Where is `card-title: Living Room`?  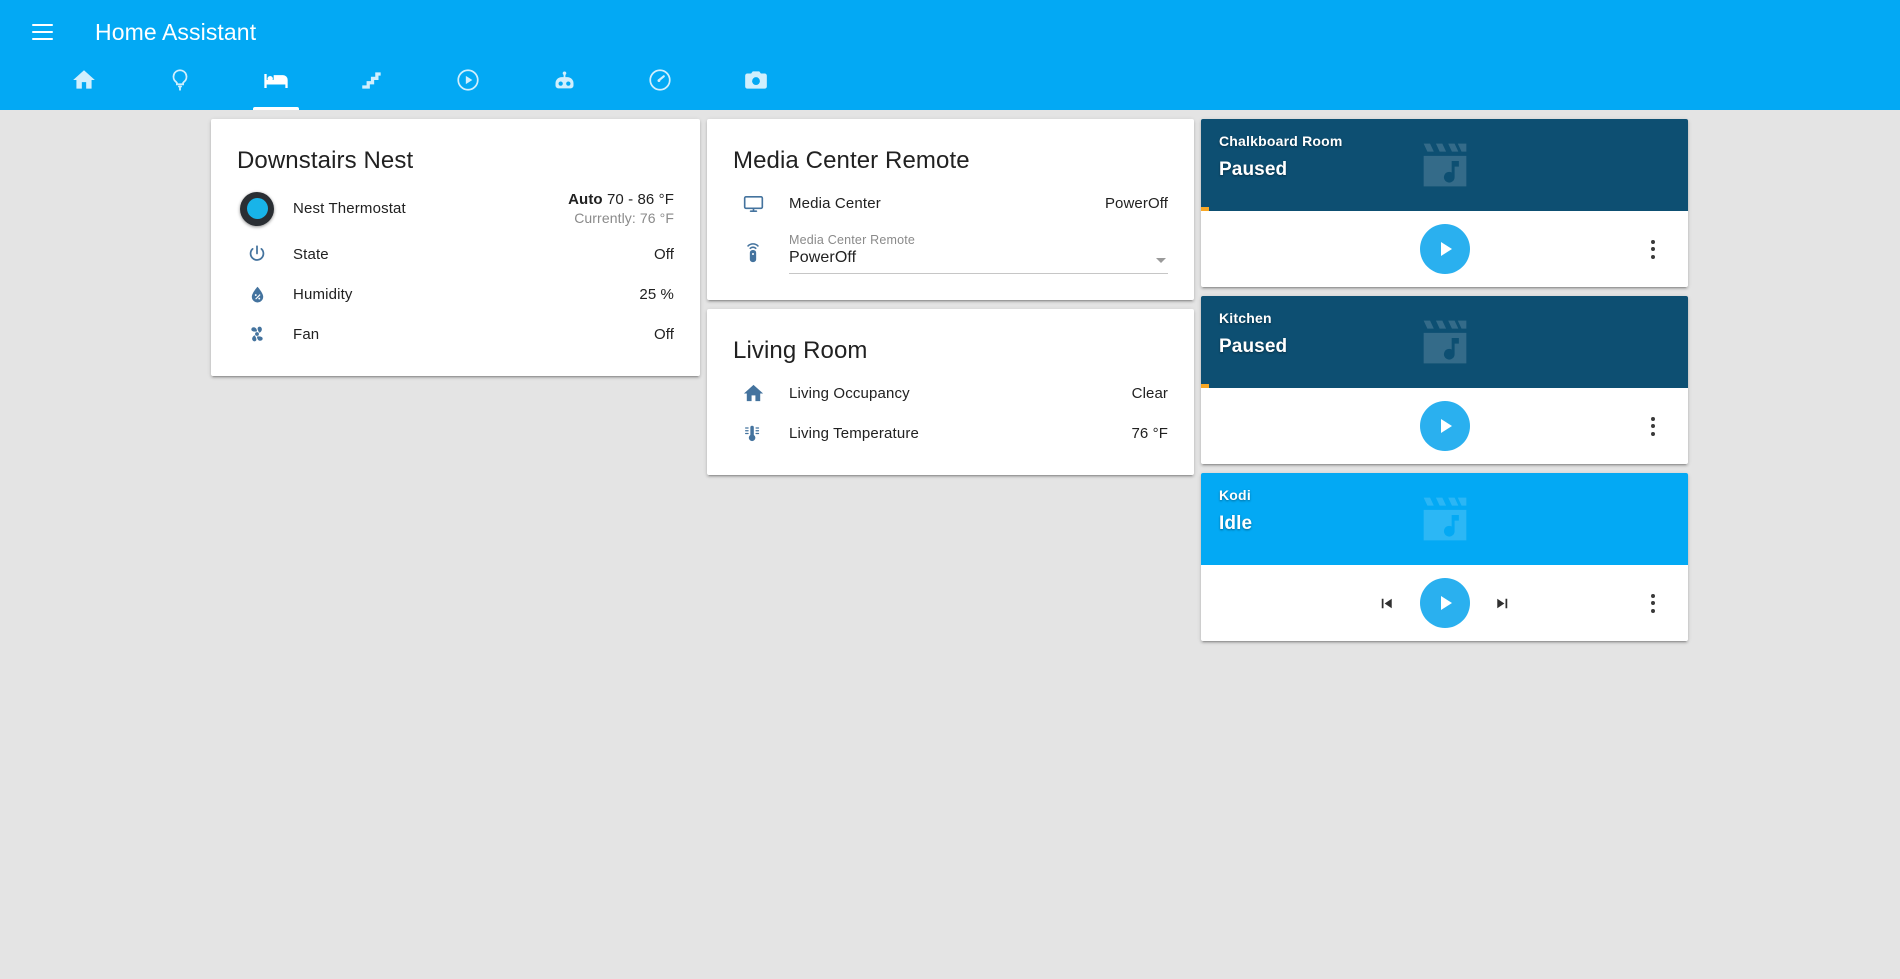
card-title: Living Room is located at coordinates (800, 350).